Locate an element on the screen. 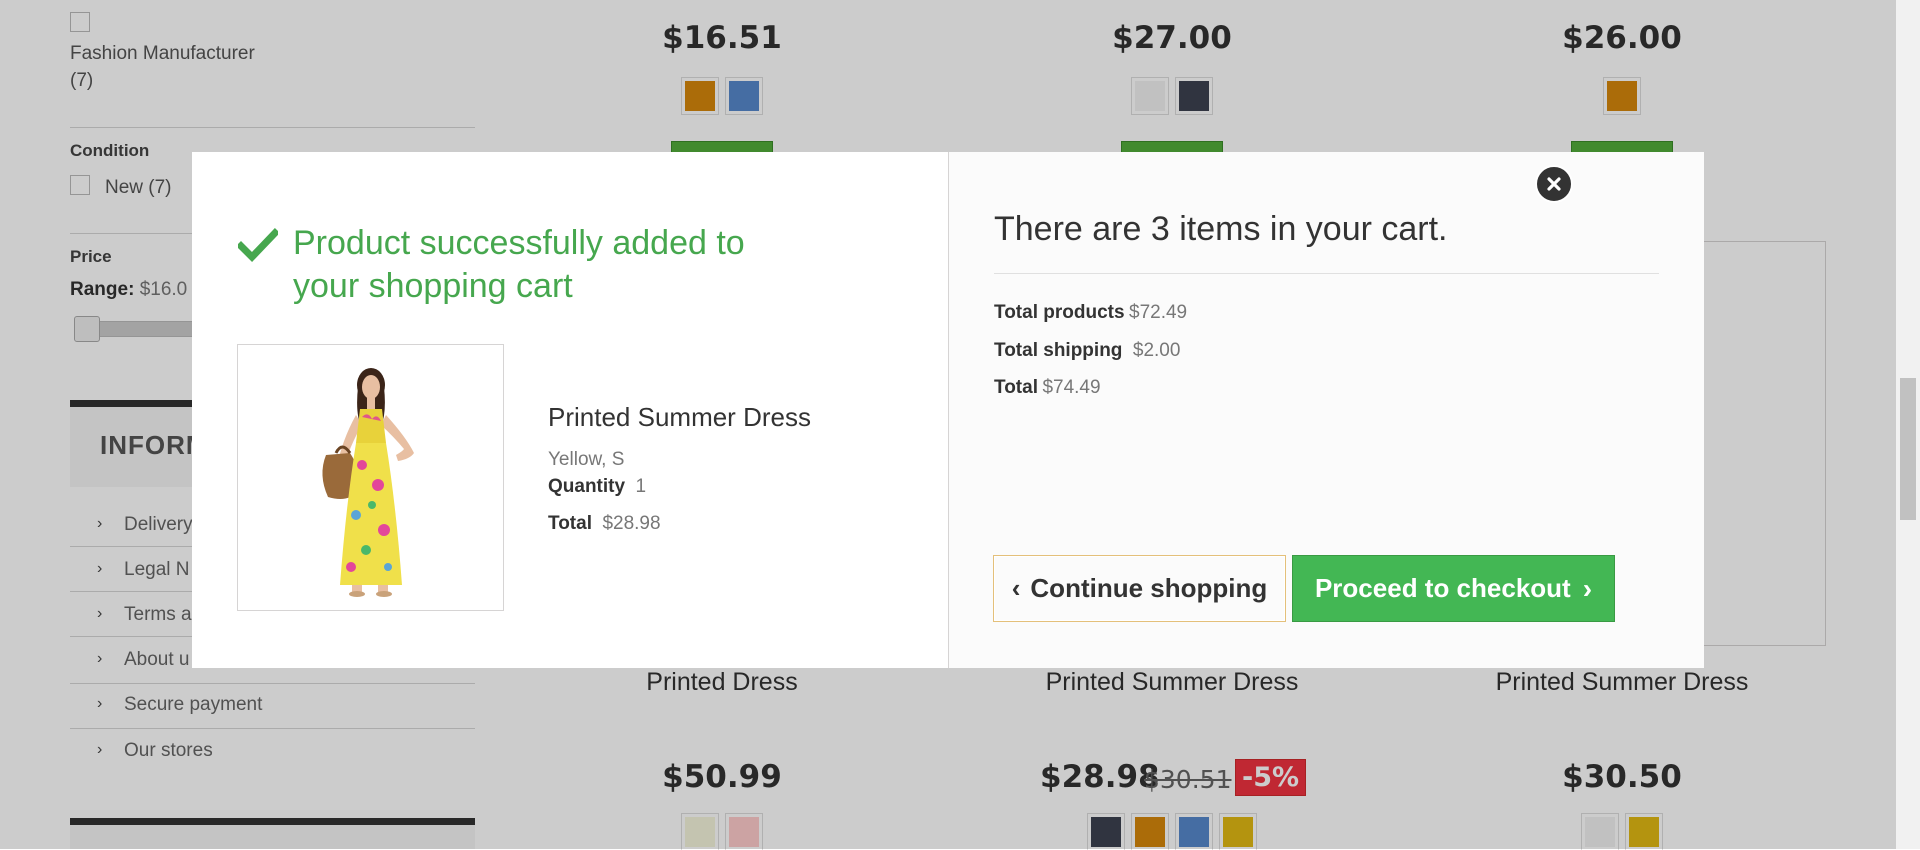  total-shipping-value: $2.00 is located at coordinates (1156, 350).